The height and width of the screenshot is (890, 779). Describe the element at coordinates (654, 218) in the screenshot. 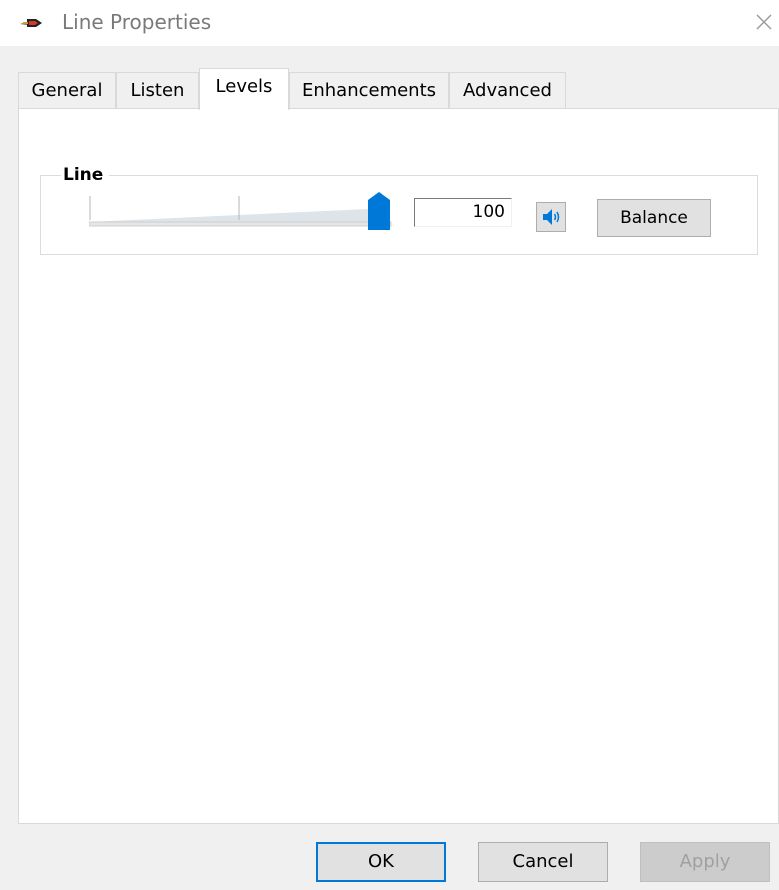

I see `balance-button: Balance` at that location.